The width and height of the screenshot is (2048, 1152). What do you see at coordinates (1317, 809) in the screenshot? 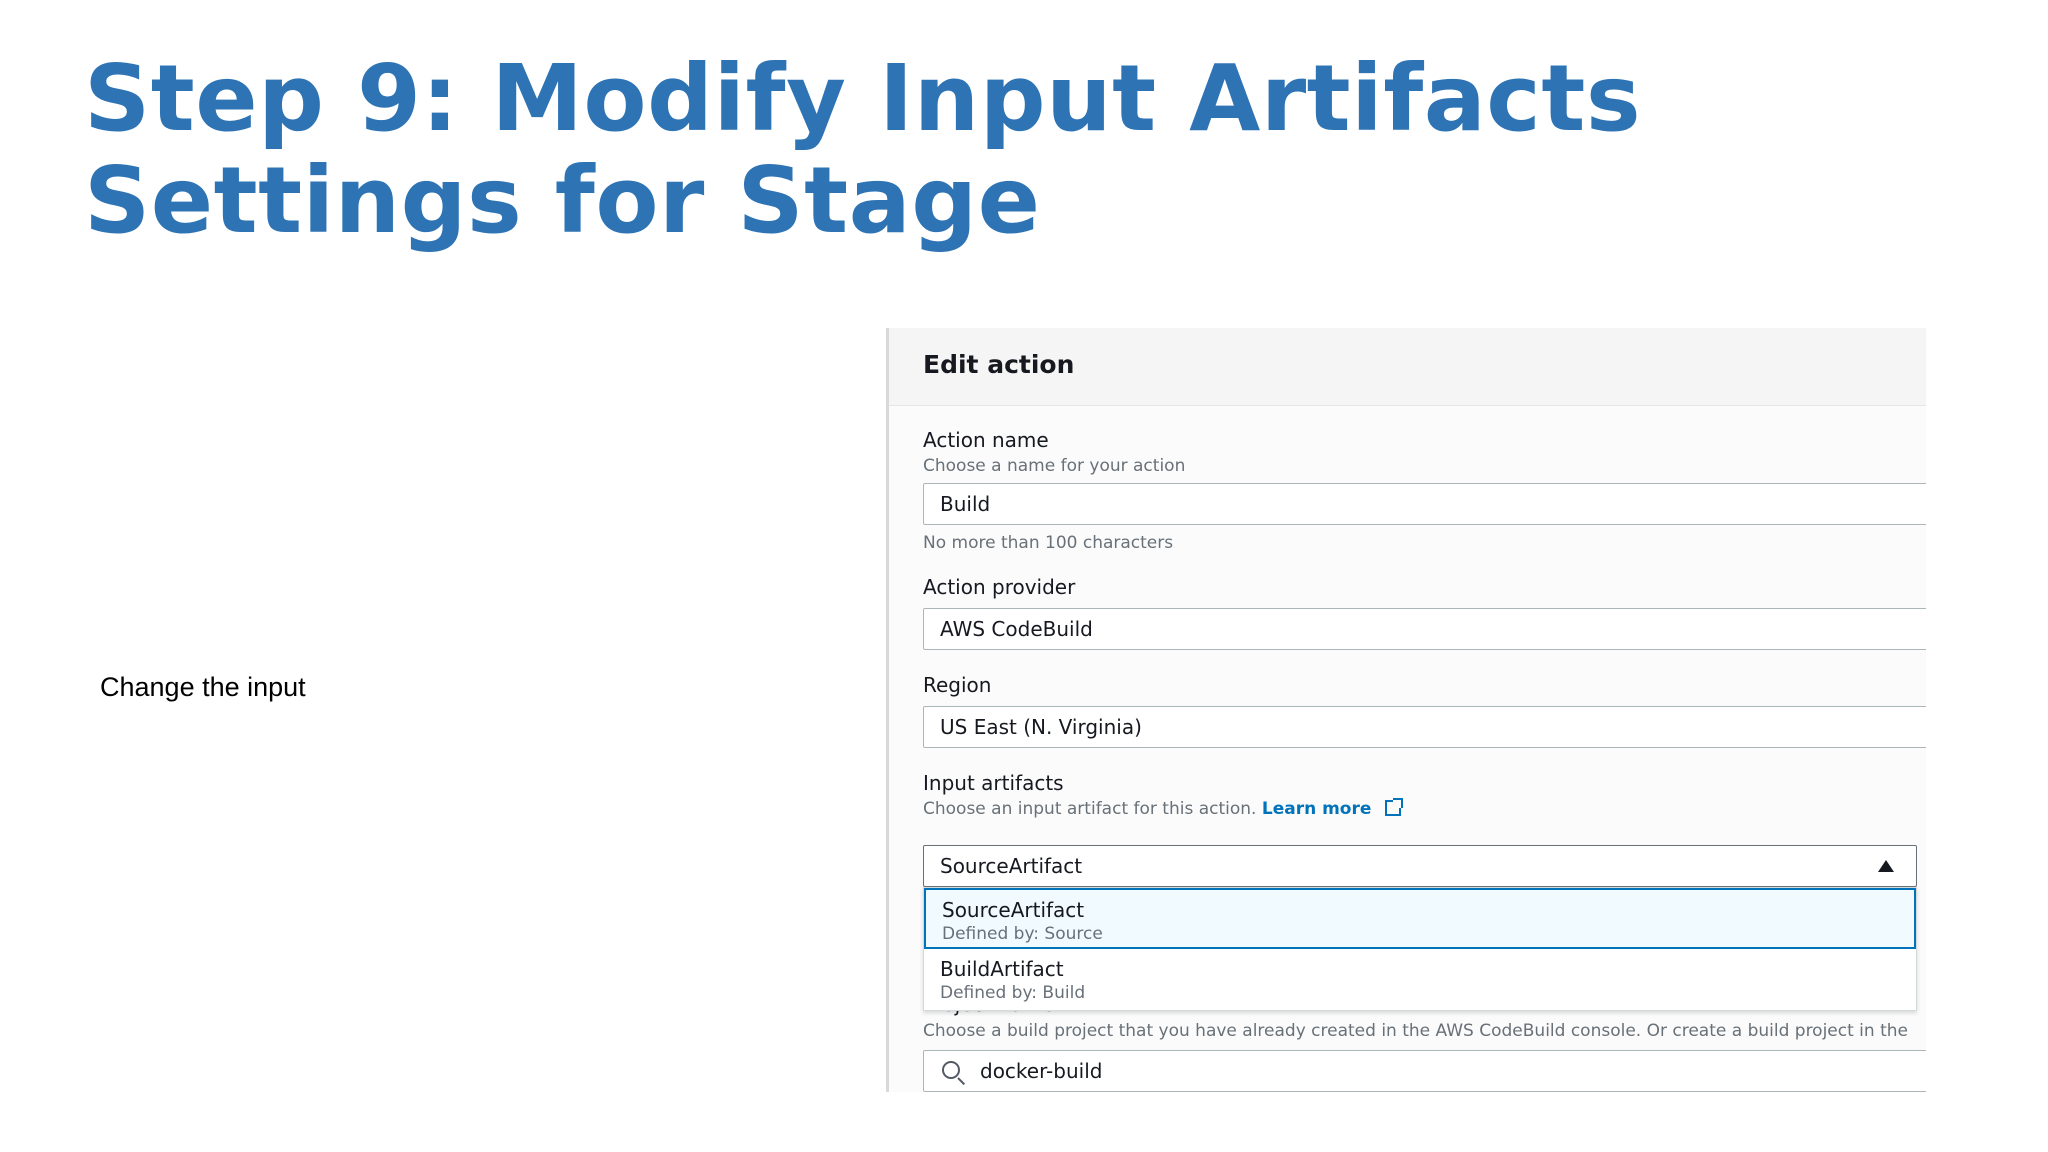
I see `learn-more-link: Learn more` at bounding box center [1317, 809].